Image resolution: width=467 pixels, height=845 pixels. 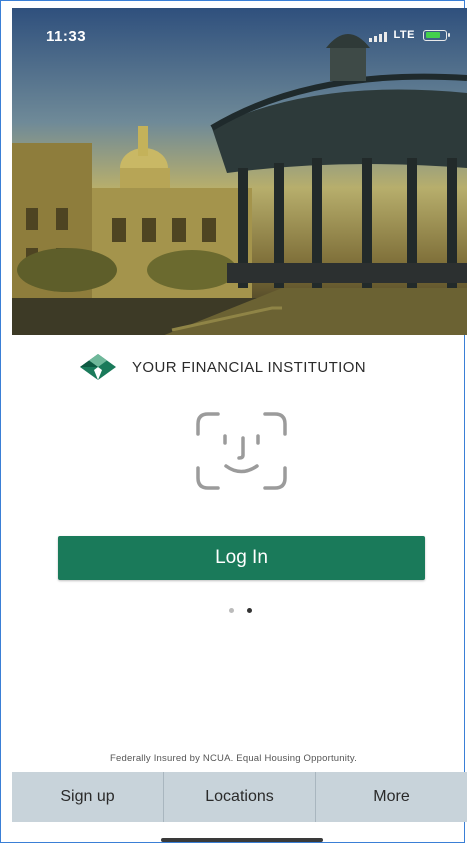 What do you see at coordinates (98, 367) in the screenshot?
I see `diamond-leaf-logo-icon` at bounding box center [98, 367].